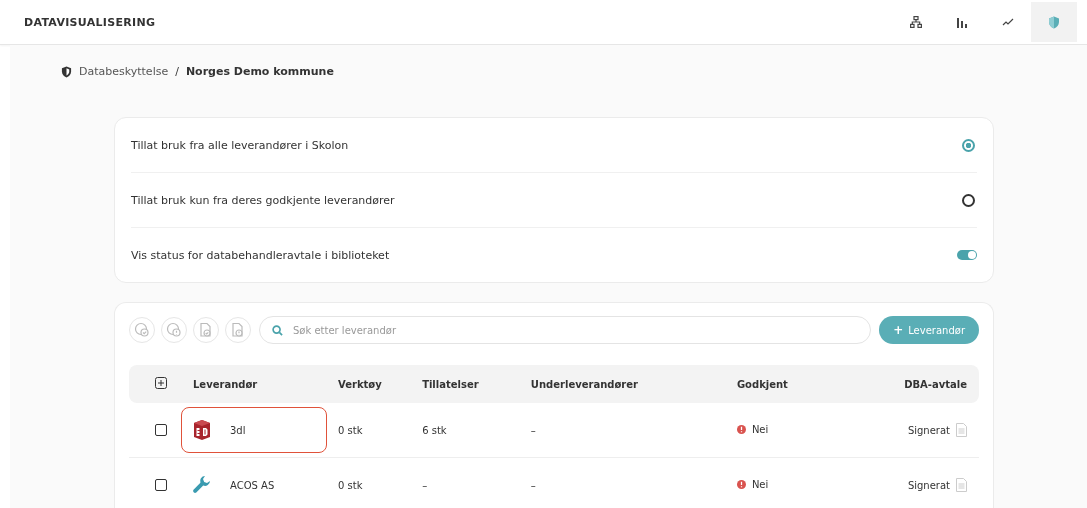 This screenshot has height=508, width=1087. I want to click on app-title: DATAVISUALISERING, so click(90, 22).